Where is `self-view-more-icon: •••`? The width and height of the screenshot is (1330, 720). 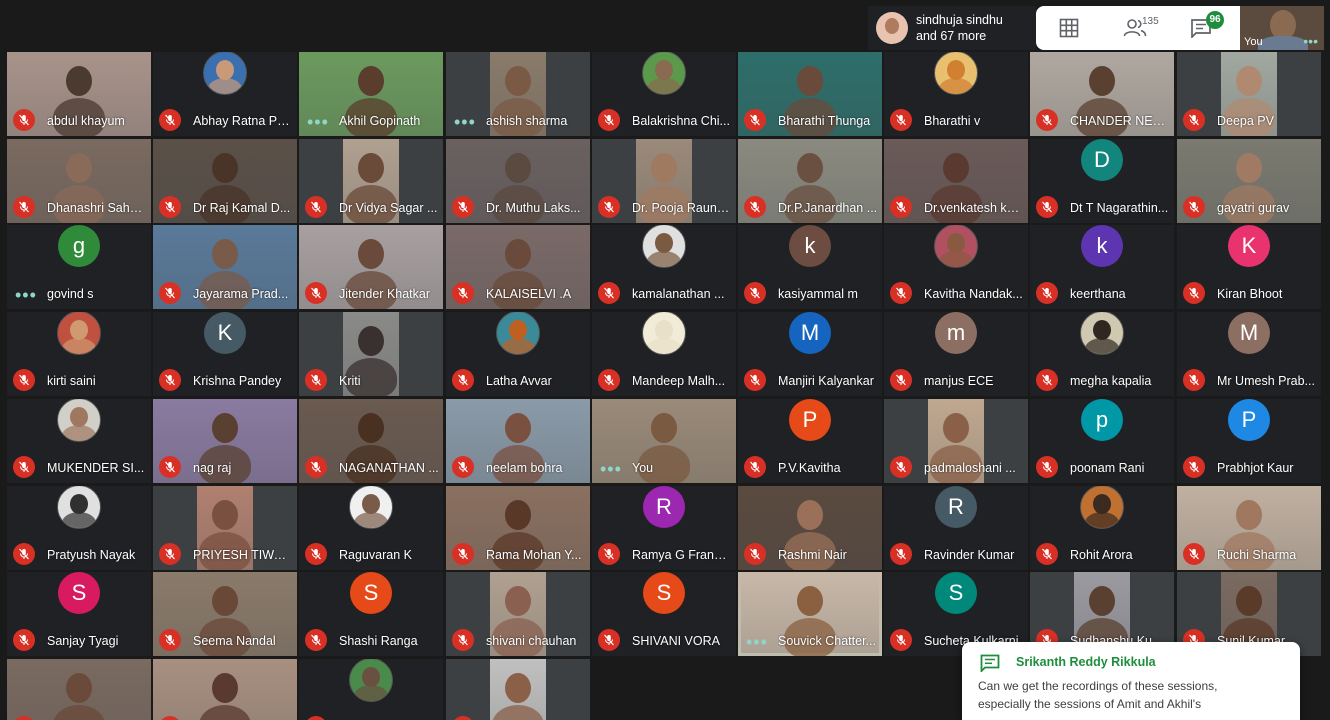
self-view-more-icon: ••• is located at coordinates (1310, 41).